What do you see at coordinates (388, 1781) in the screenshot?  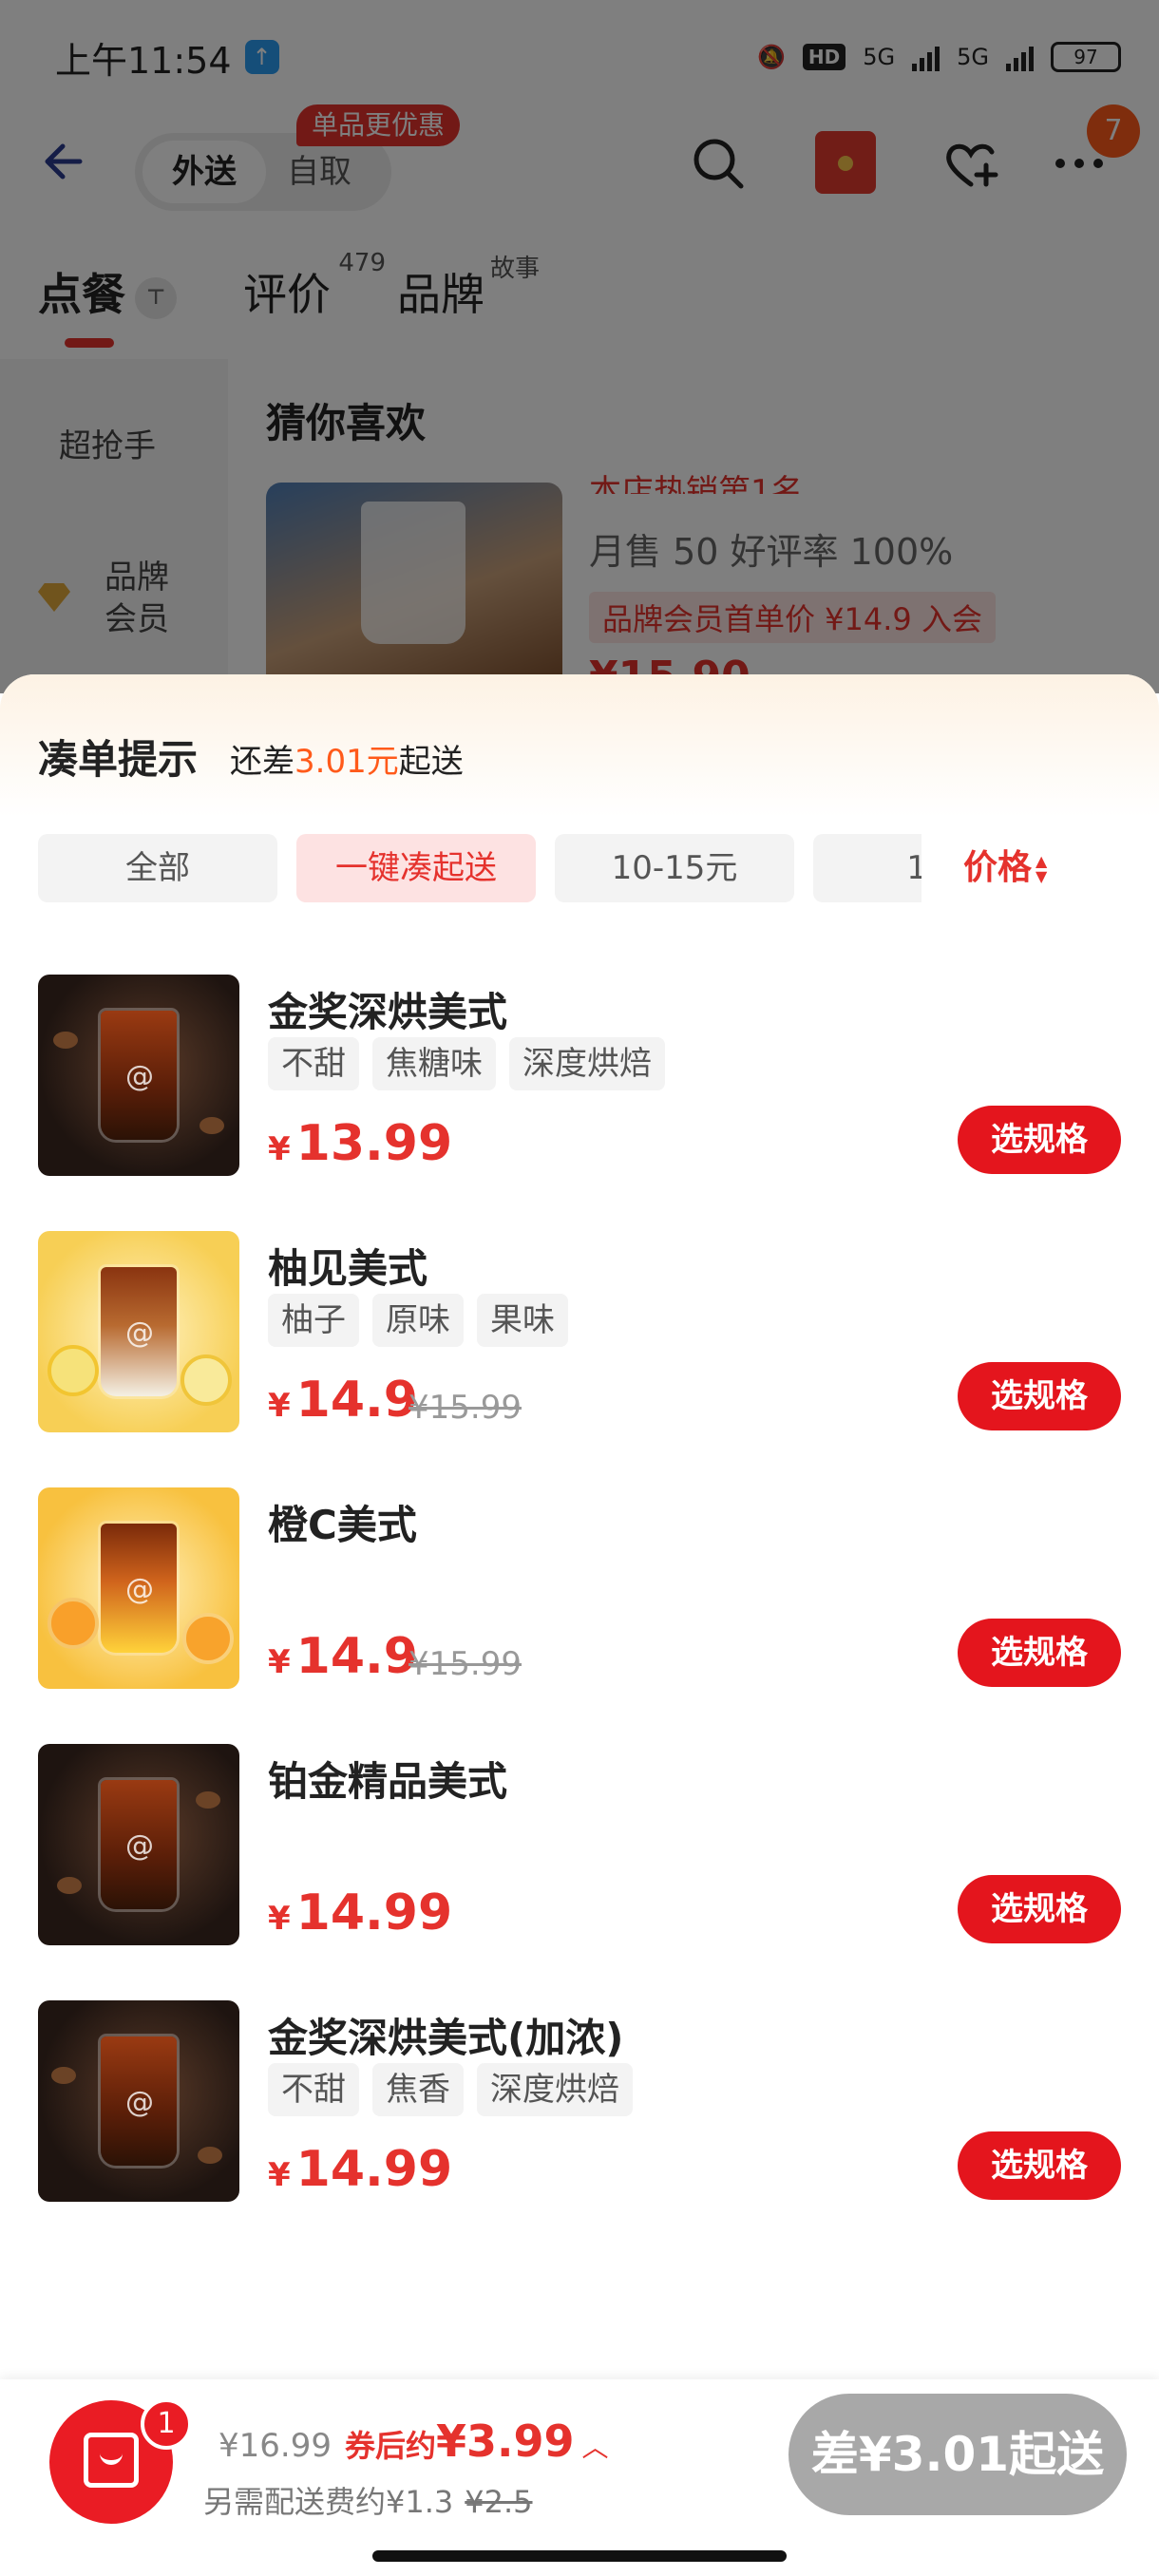 I see `product-name: 铂金精品美式` at bounding box center [388, 1781].